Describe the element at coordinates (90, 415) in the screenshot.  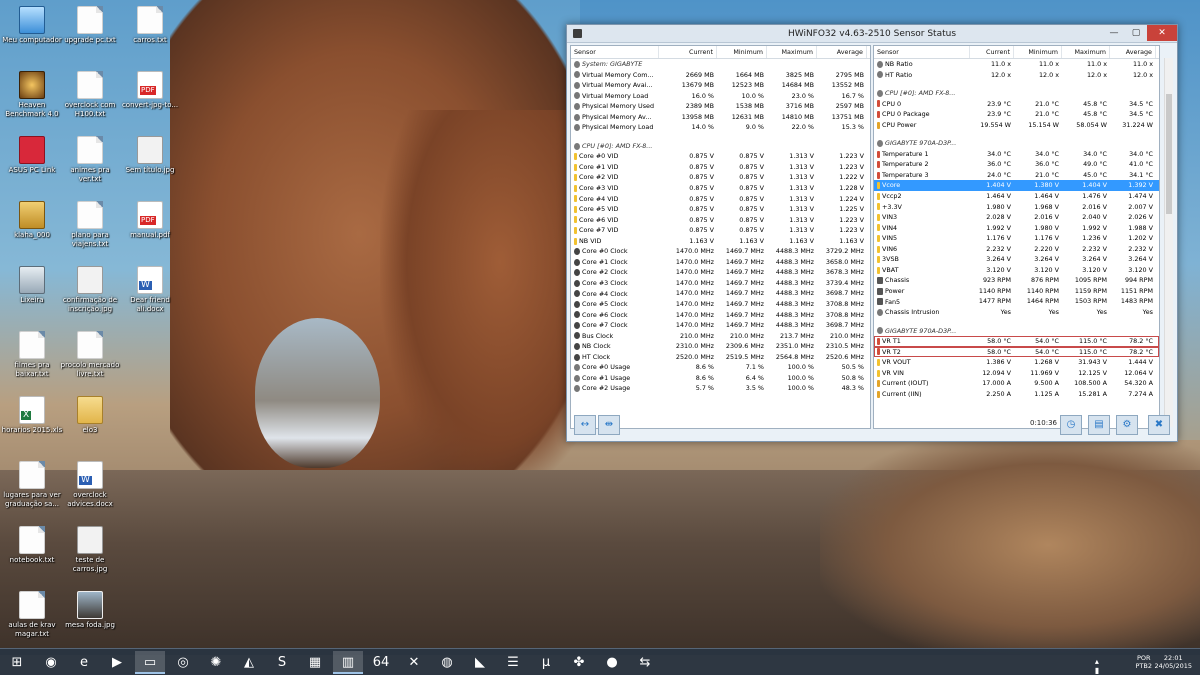
I see `desktop-icon: elo3` at that location.